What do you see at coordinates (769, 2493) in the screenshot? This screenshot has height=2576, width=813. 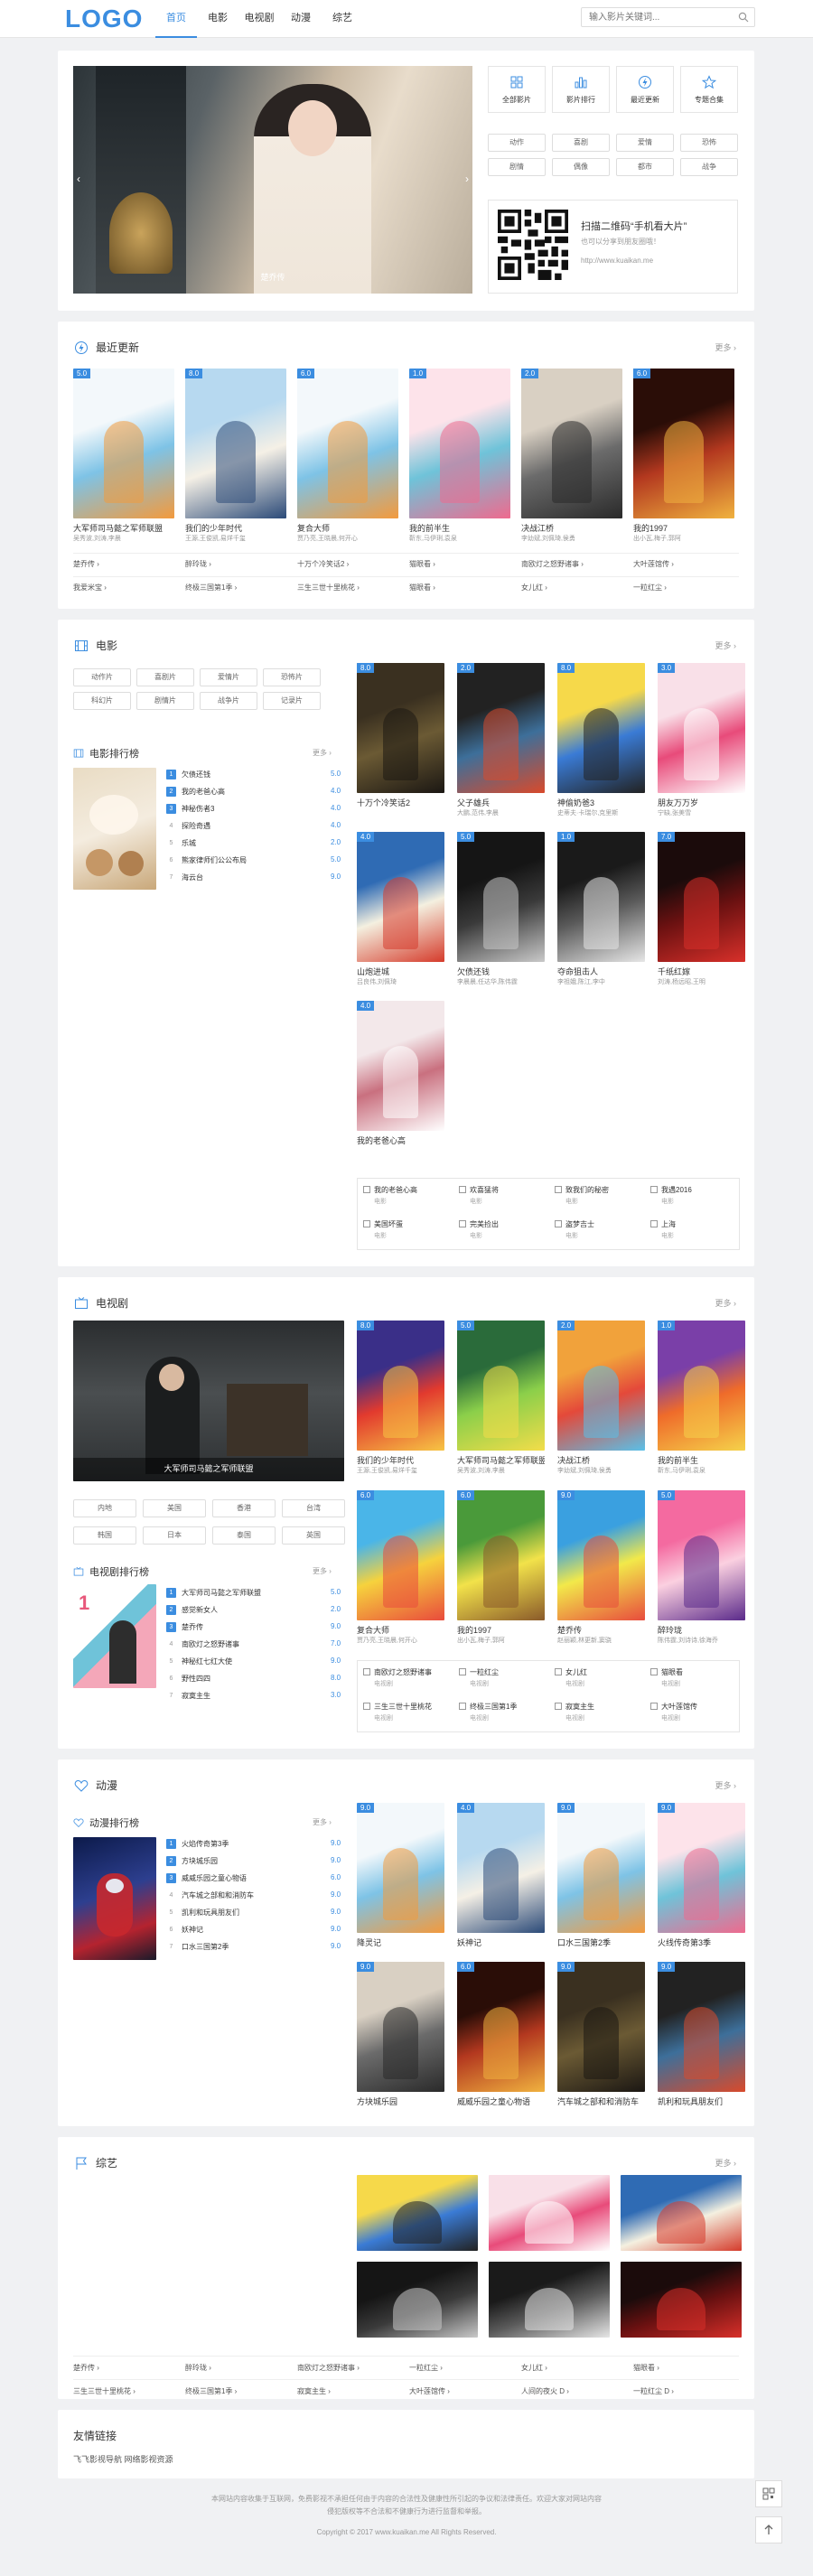 I see `float-qr-button` at bounding box center [769, 2493].